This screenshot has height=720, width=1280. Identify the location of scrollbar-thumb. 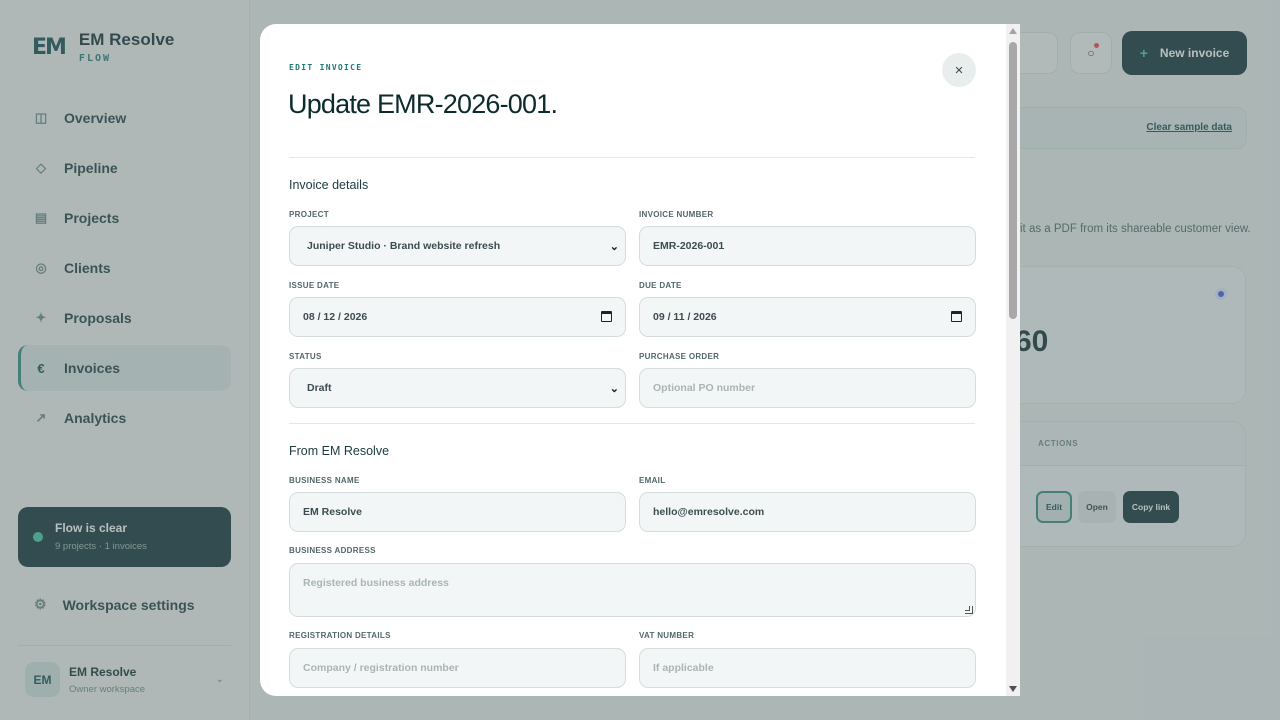
(1013, 180).